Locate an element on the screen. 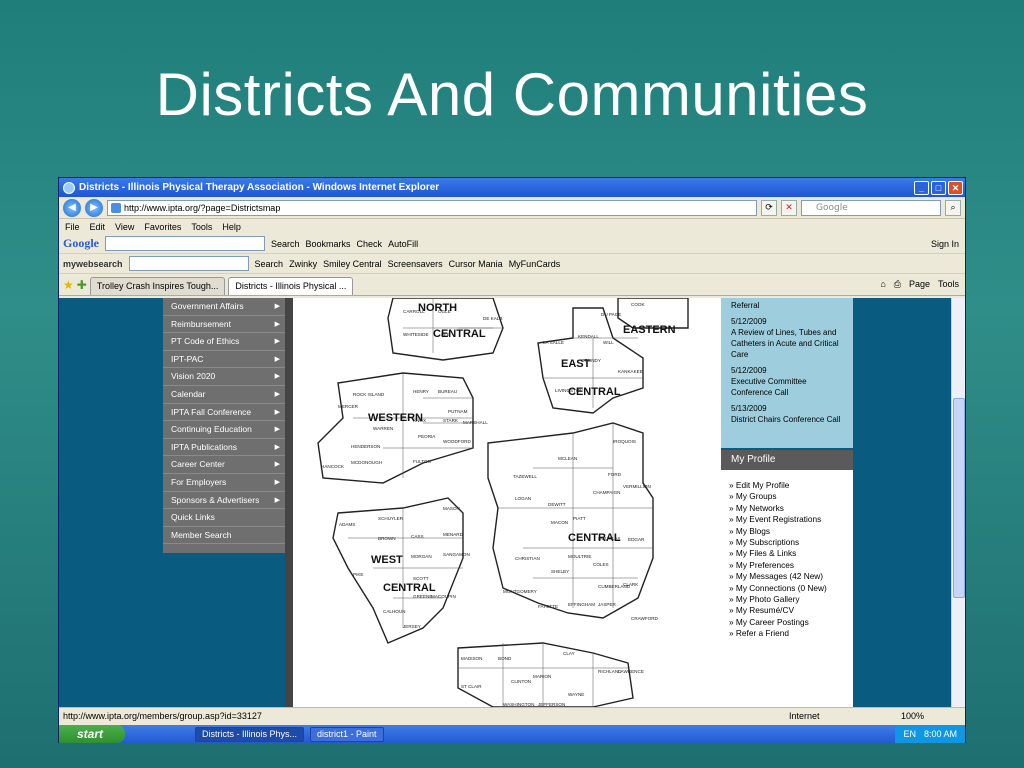 The image size is (1024, 768). county-label: CLAY is located at coordinates (569, 653).